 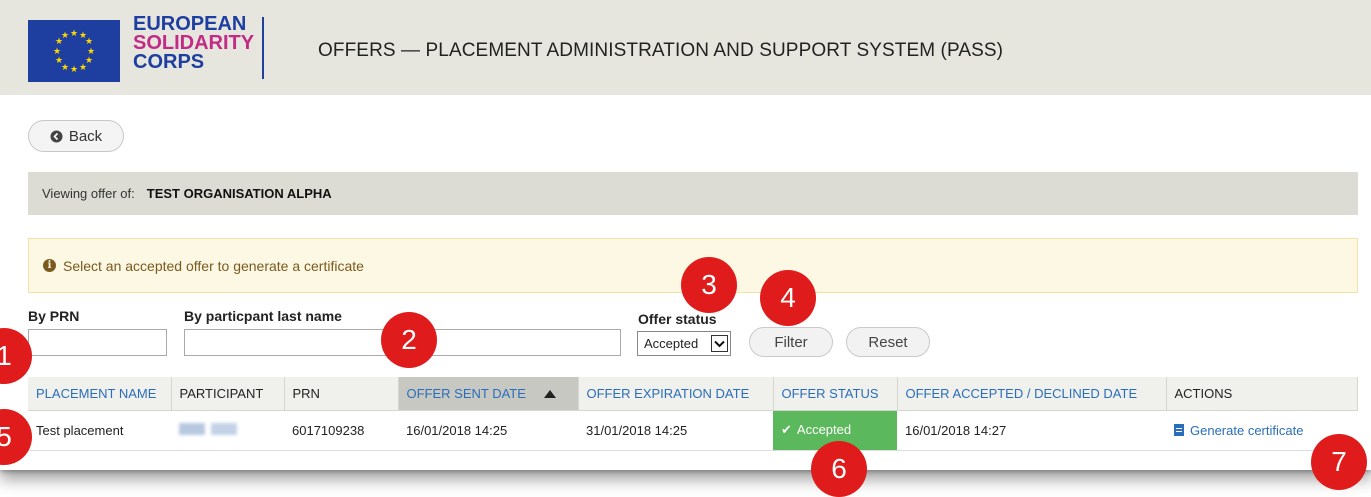 I want to click on logo-line-3: CORPS, so click(x=169, y=62).